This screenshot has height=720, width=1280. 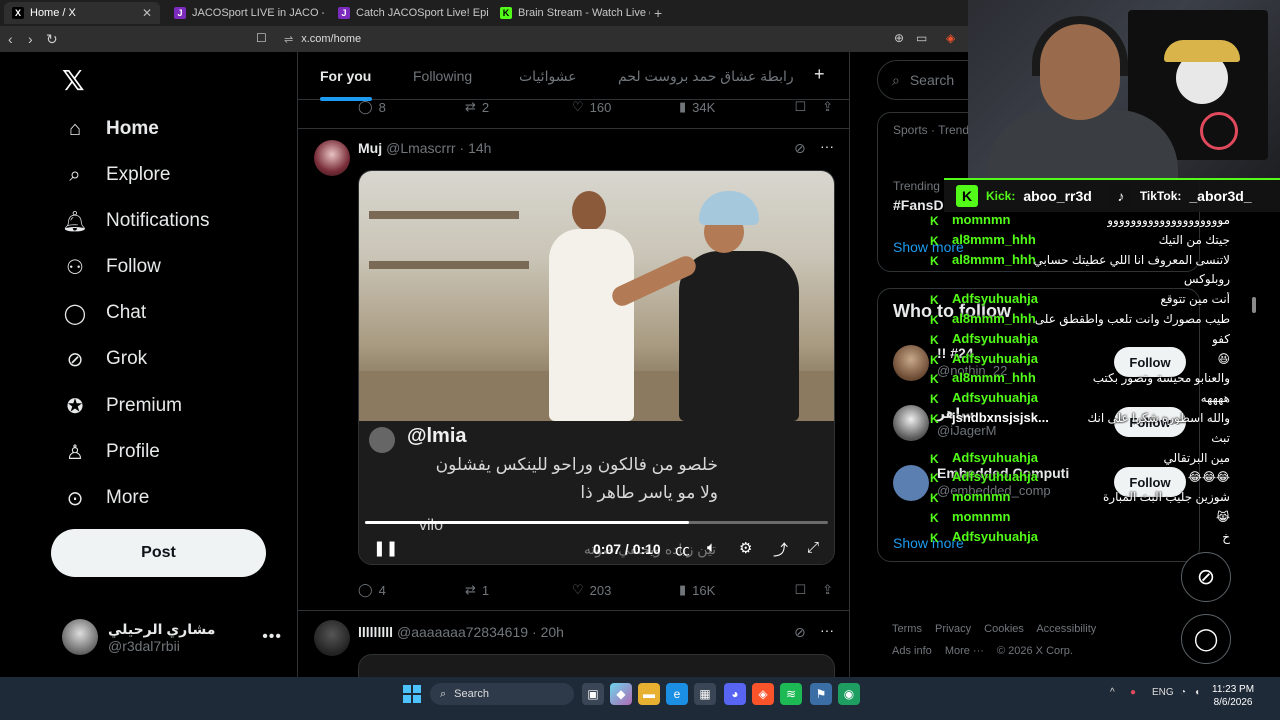 What do you see at coordinates (1004, 629) in the screenshot?
I see `footer-link: Cookies` at bounding box center [1004, 629].